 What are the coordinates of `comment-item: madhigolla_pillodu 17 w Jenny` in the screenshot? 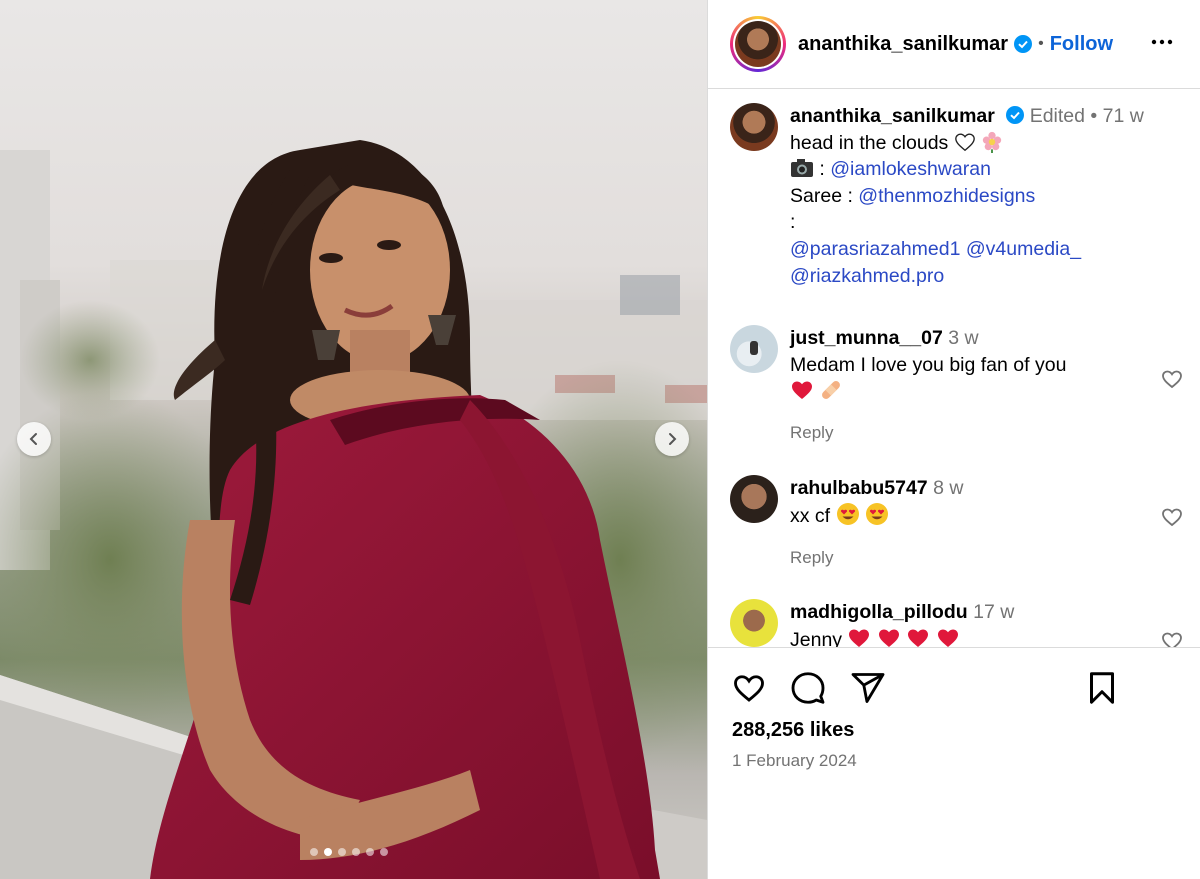 It's located at (956, 623).